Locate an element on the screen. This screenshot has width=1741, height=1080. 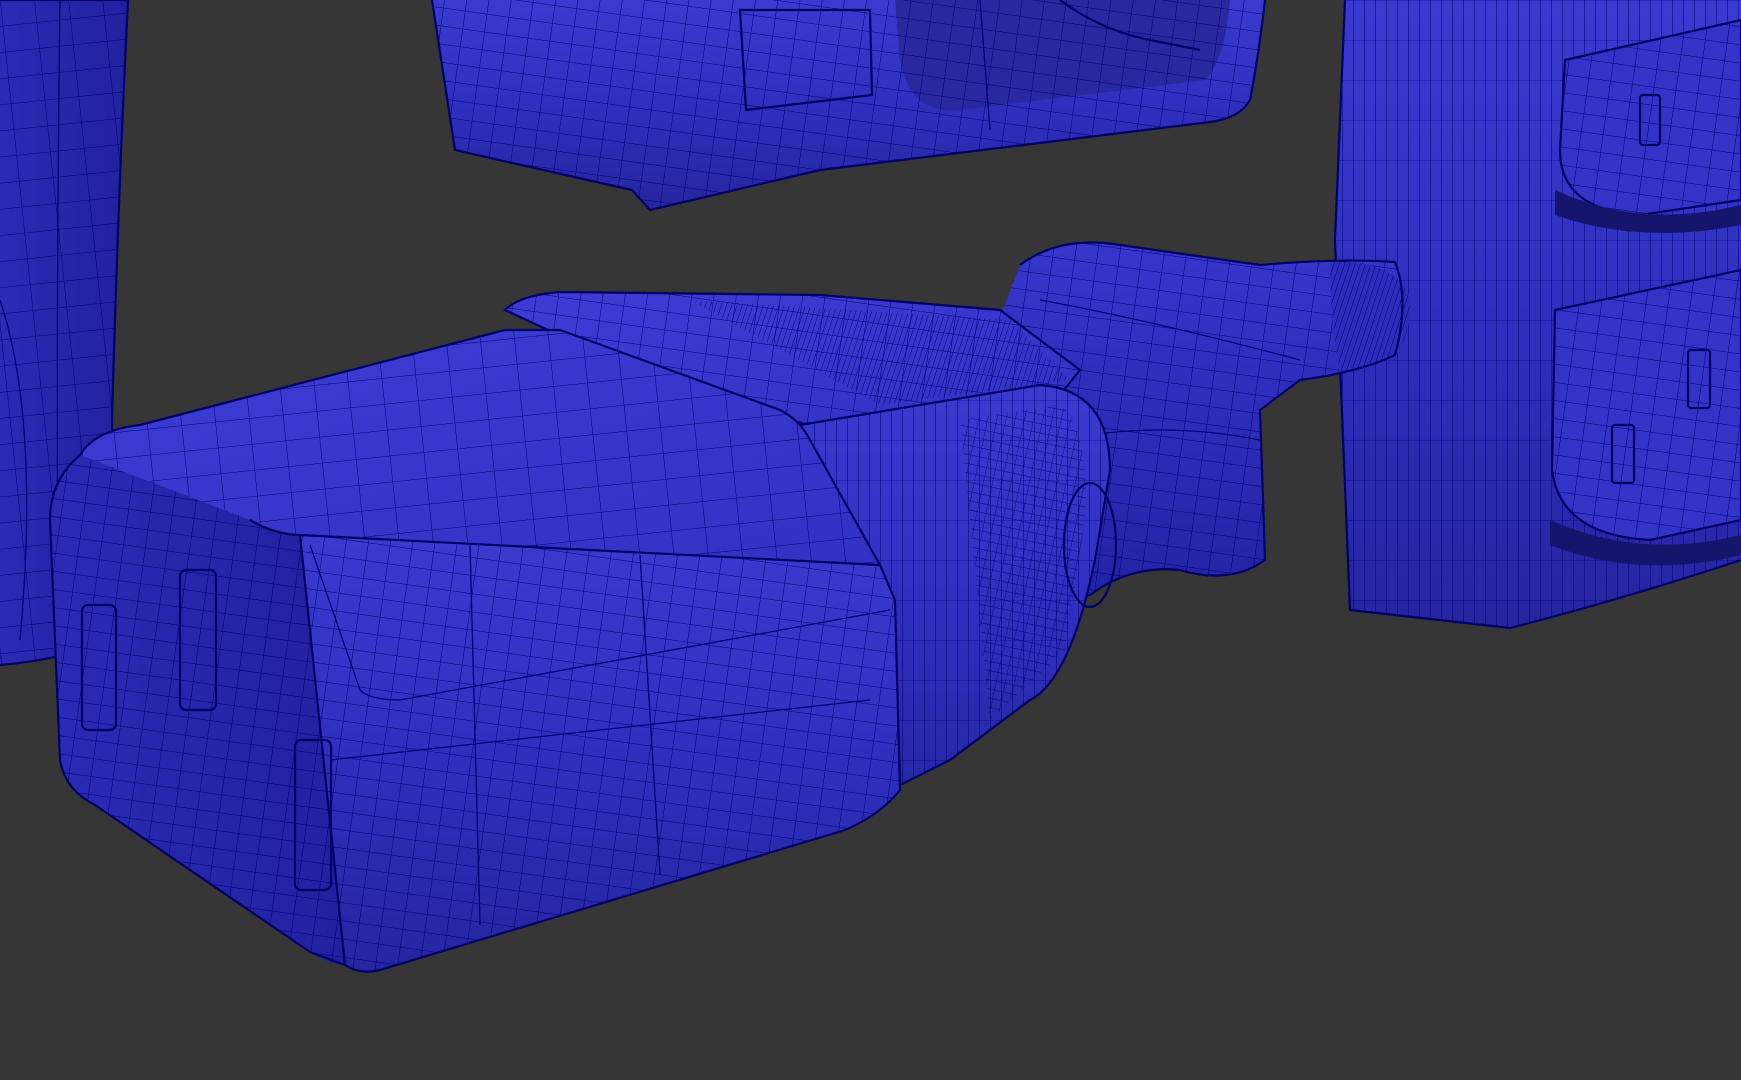
top-housing-mesh is located at coordinates (848, 106).